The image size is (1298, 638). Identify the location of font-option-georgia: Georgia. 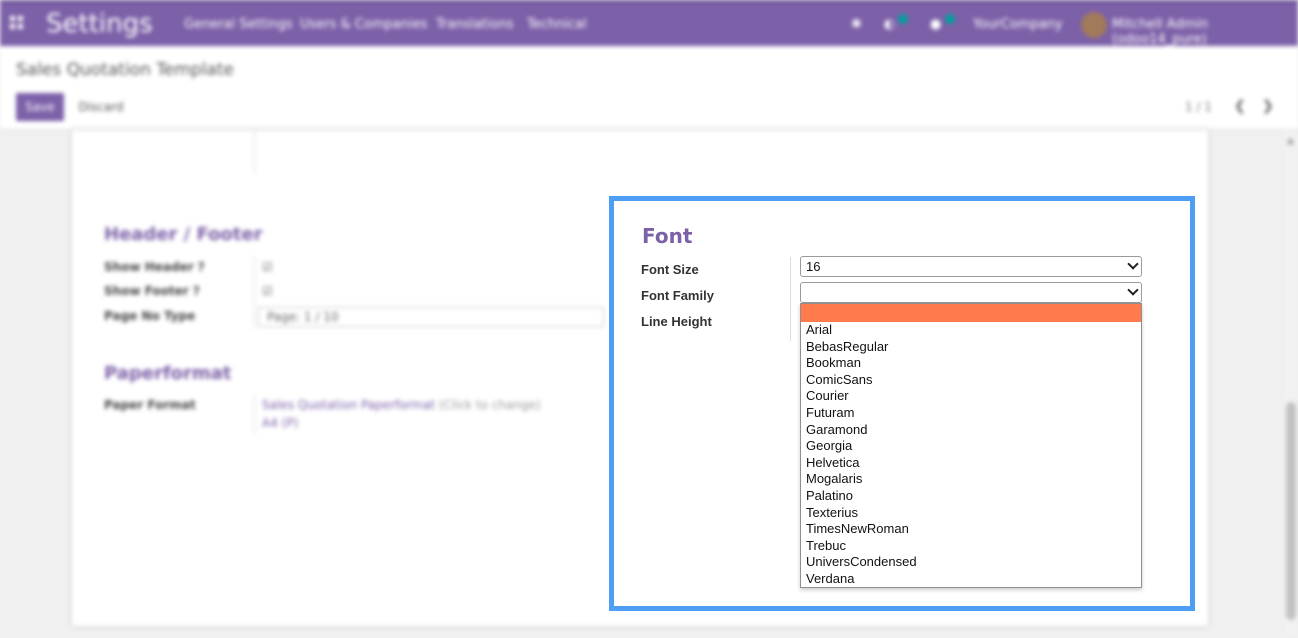
(971, 446).